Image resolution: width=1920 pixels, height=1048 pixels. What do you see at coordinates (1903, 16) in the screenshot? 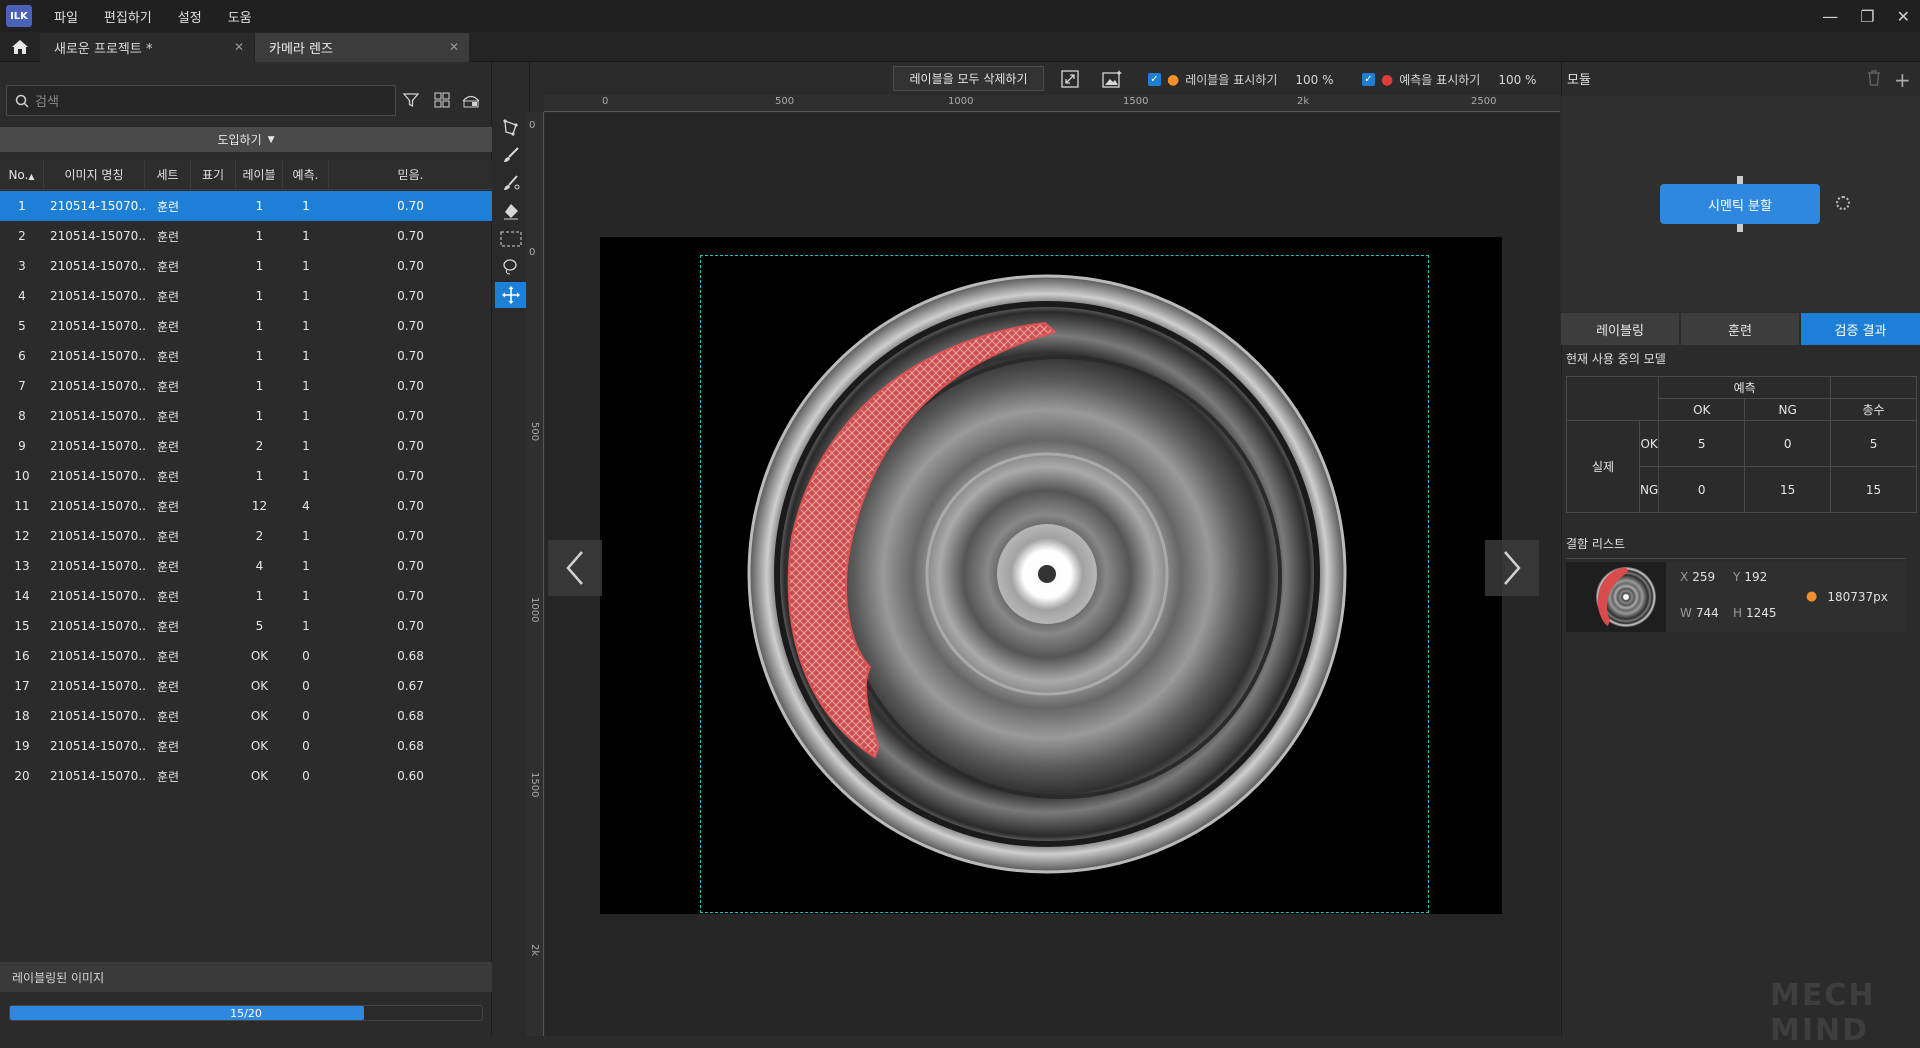
I see `close-icon: ✕` at bounding box center [1903, 16].